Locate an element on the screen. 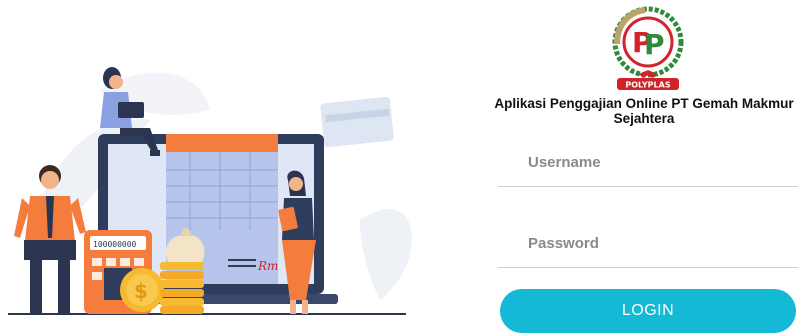 The height and width of the screenshot is (333, 798). credit-card is located at coordinates (357, 122).